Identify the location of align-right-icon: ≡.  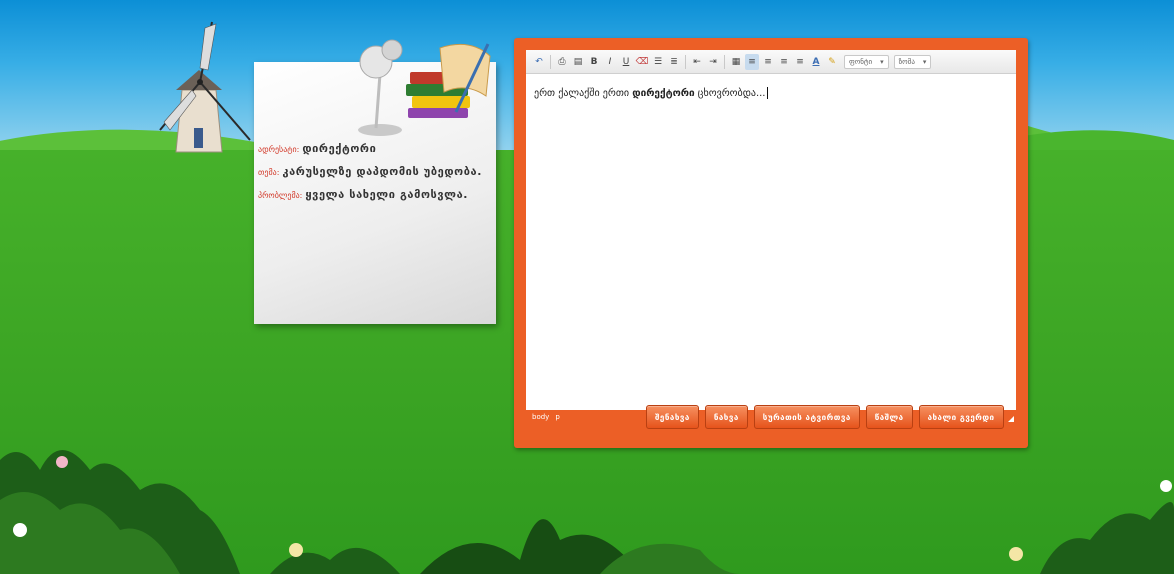
(784, 62).